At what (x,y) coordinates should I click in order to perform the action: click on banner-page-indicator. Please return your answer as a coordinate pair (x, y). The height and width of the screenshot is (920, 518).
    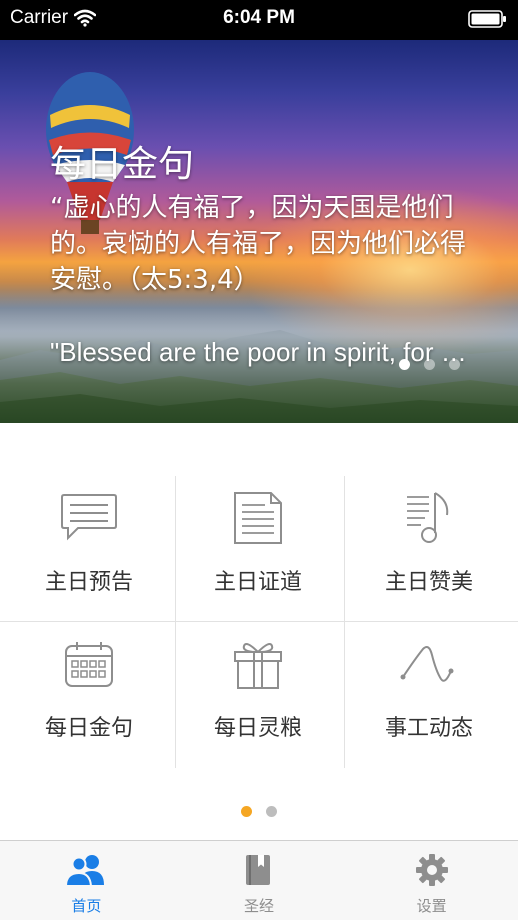
    Looking at the image, I should click on (429, 364).